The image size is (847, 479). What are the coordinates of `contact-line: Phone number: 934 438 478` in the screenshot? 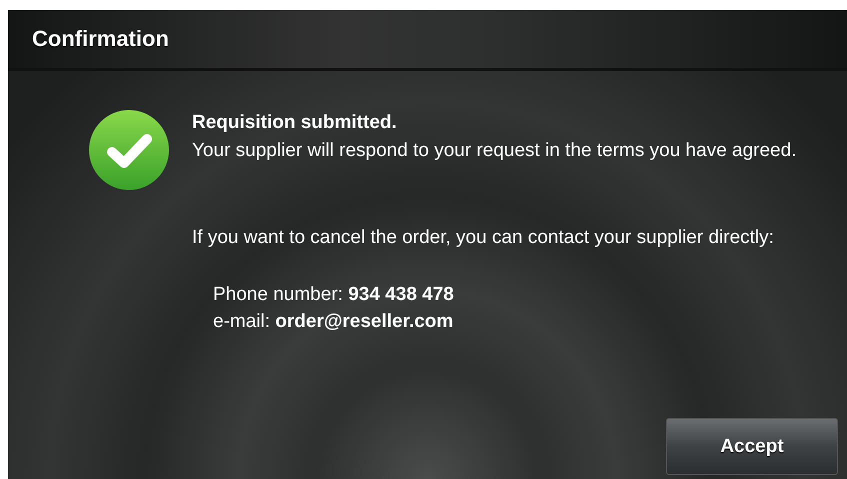 It's located at (334, 295).